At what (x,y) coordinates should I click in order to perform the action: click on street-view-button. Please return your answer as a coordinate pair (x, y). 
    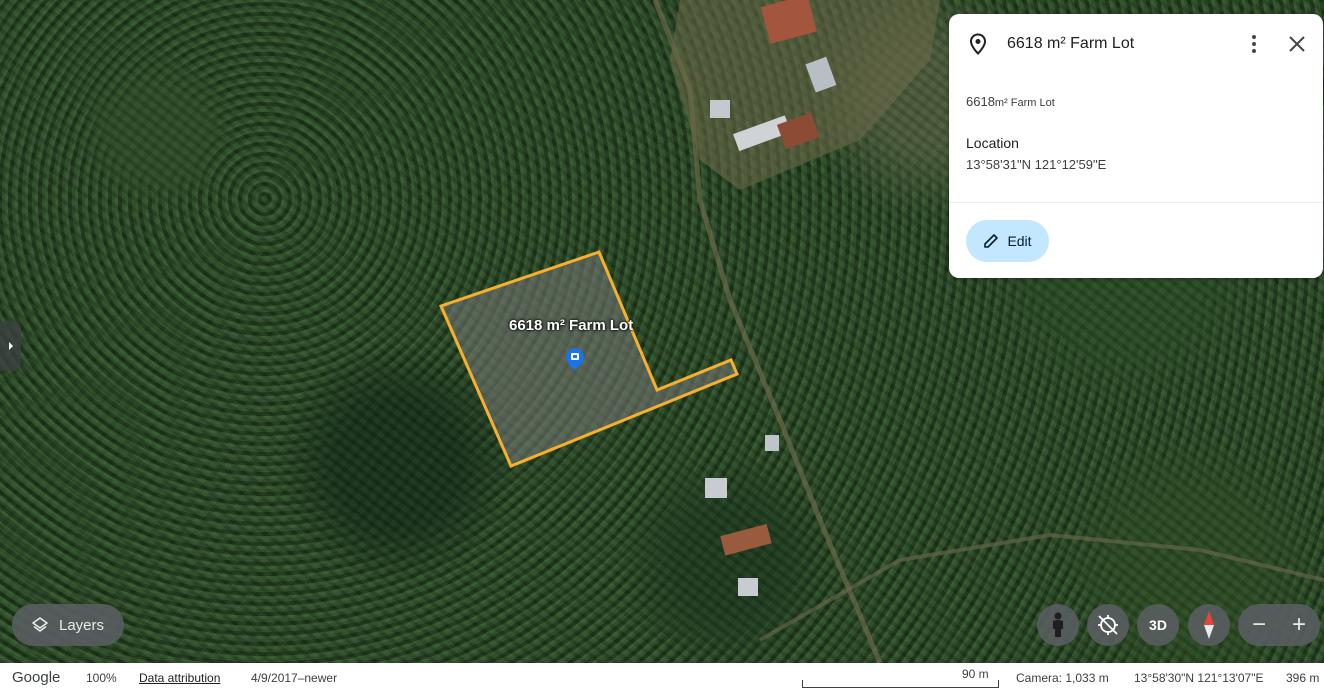
    Looking at the image, I should click on (1058, 625).